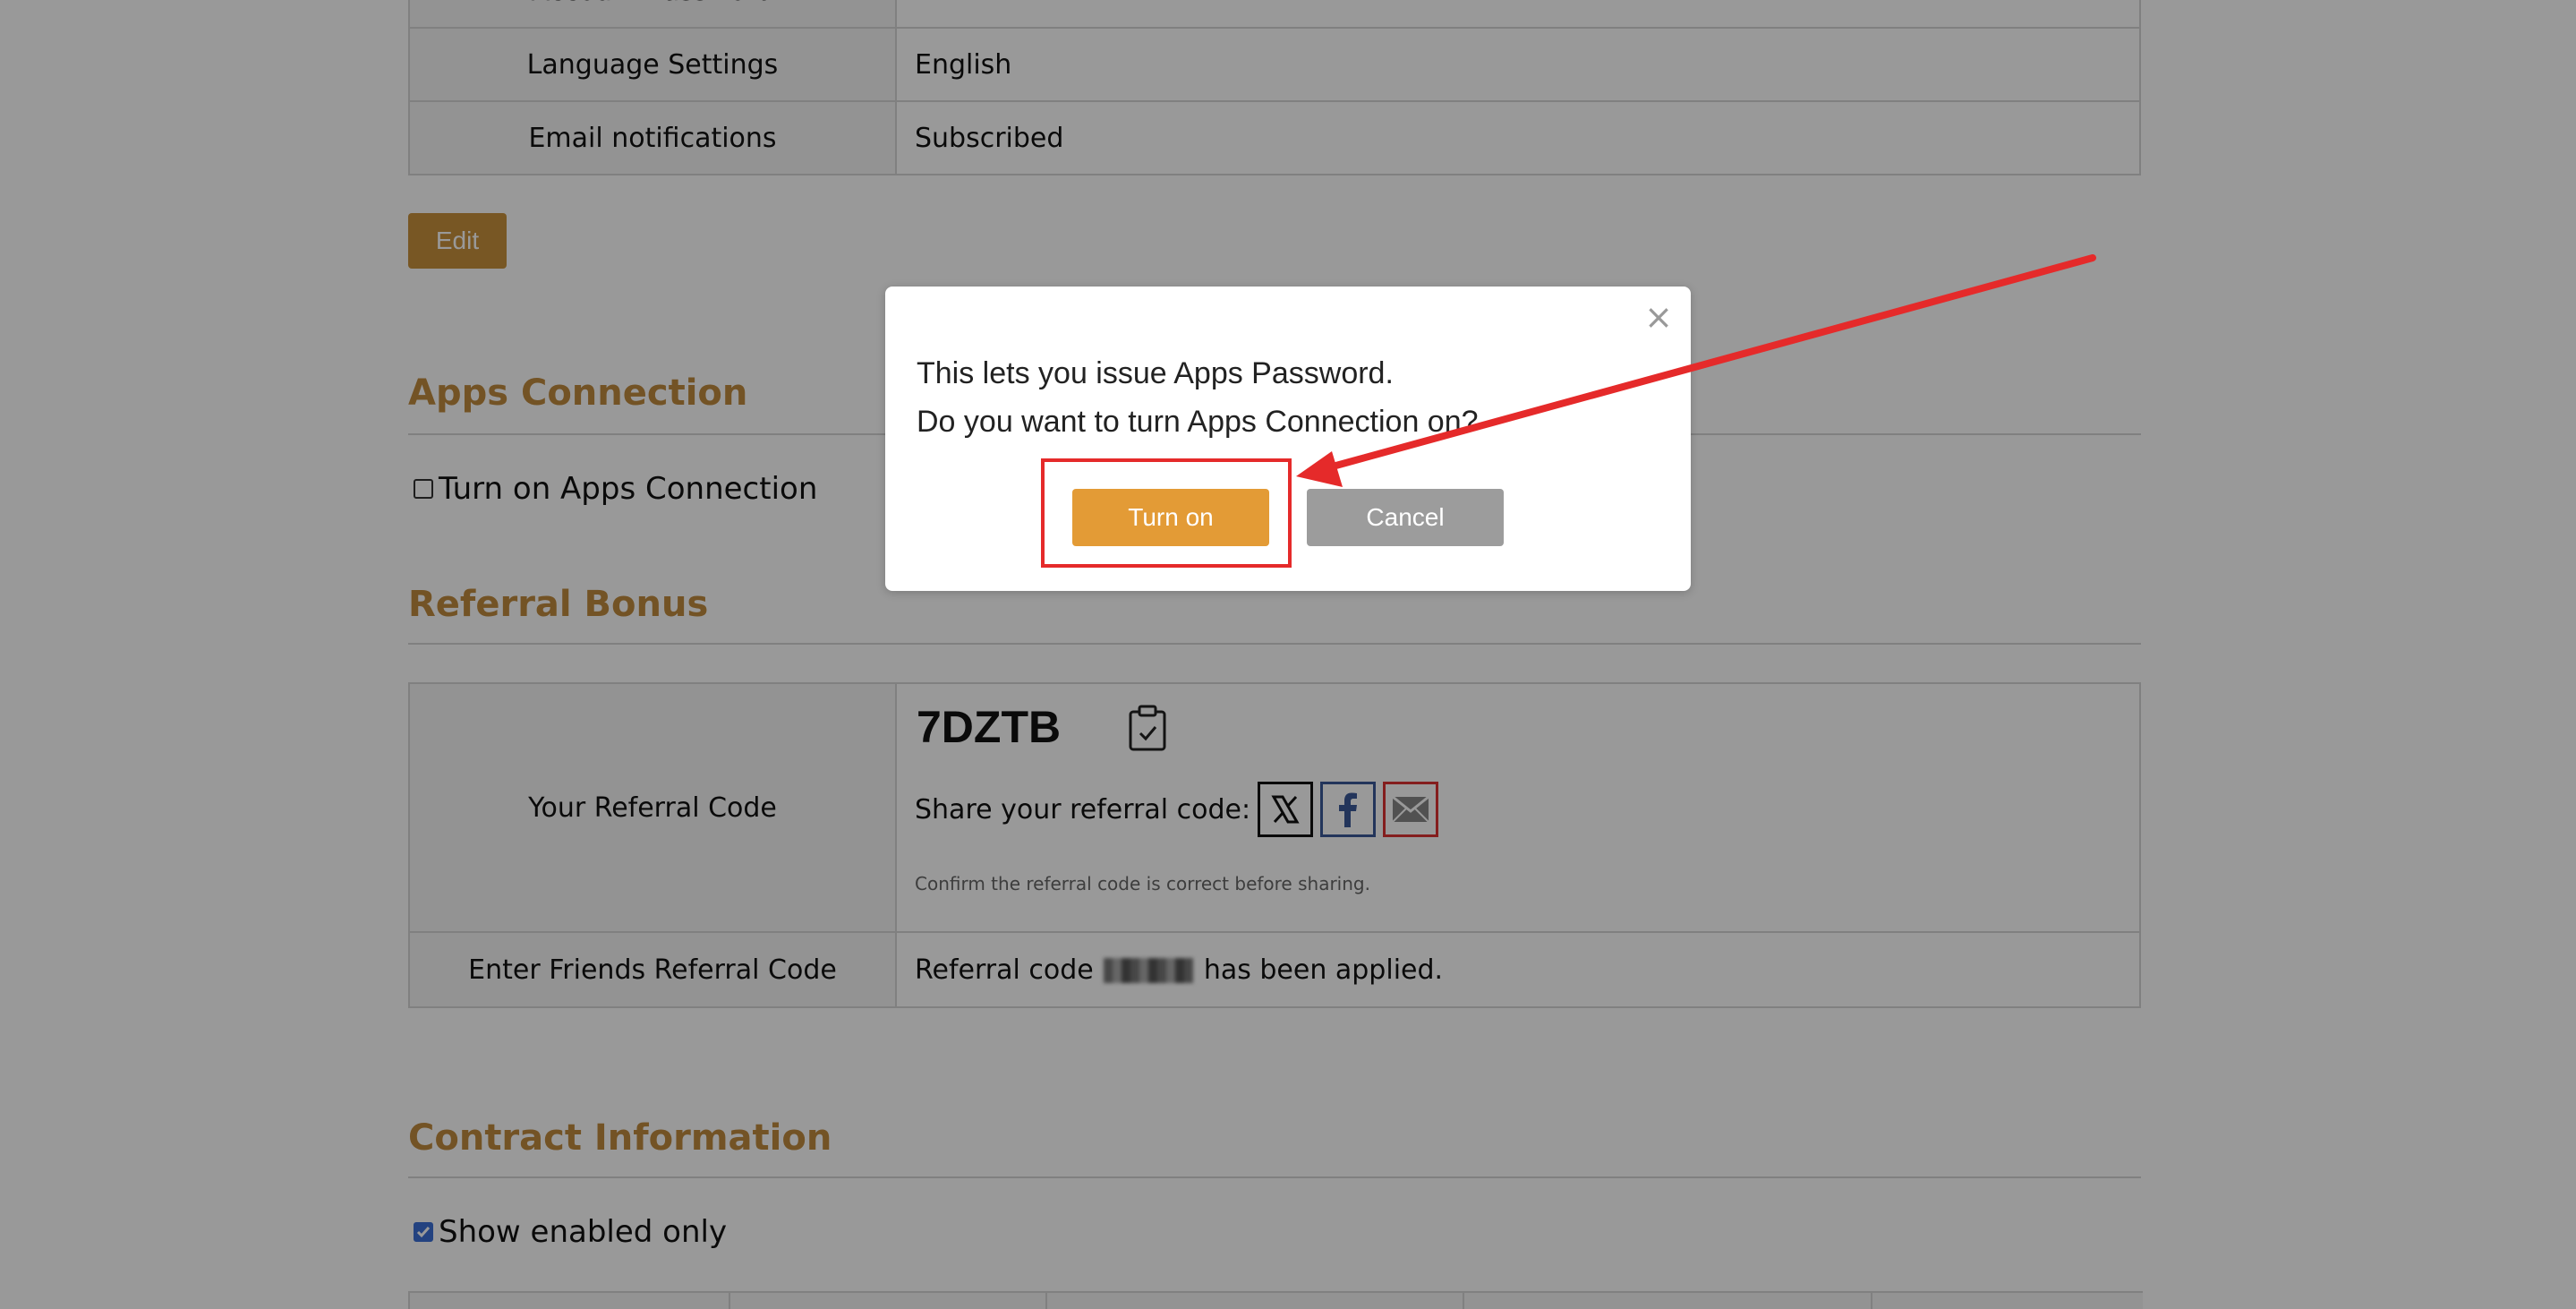 The width and height of the screenshot is (2576, 1309). What do you see at coordinates (1198, 422) in the screenshot?
I see `dialog-message-line2: Do you want to turn Apps Connection on?` at bounding box center [1198, 422].